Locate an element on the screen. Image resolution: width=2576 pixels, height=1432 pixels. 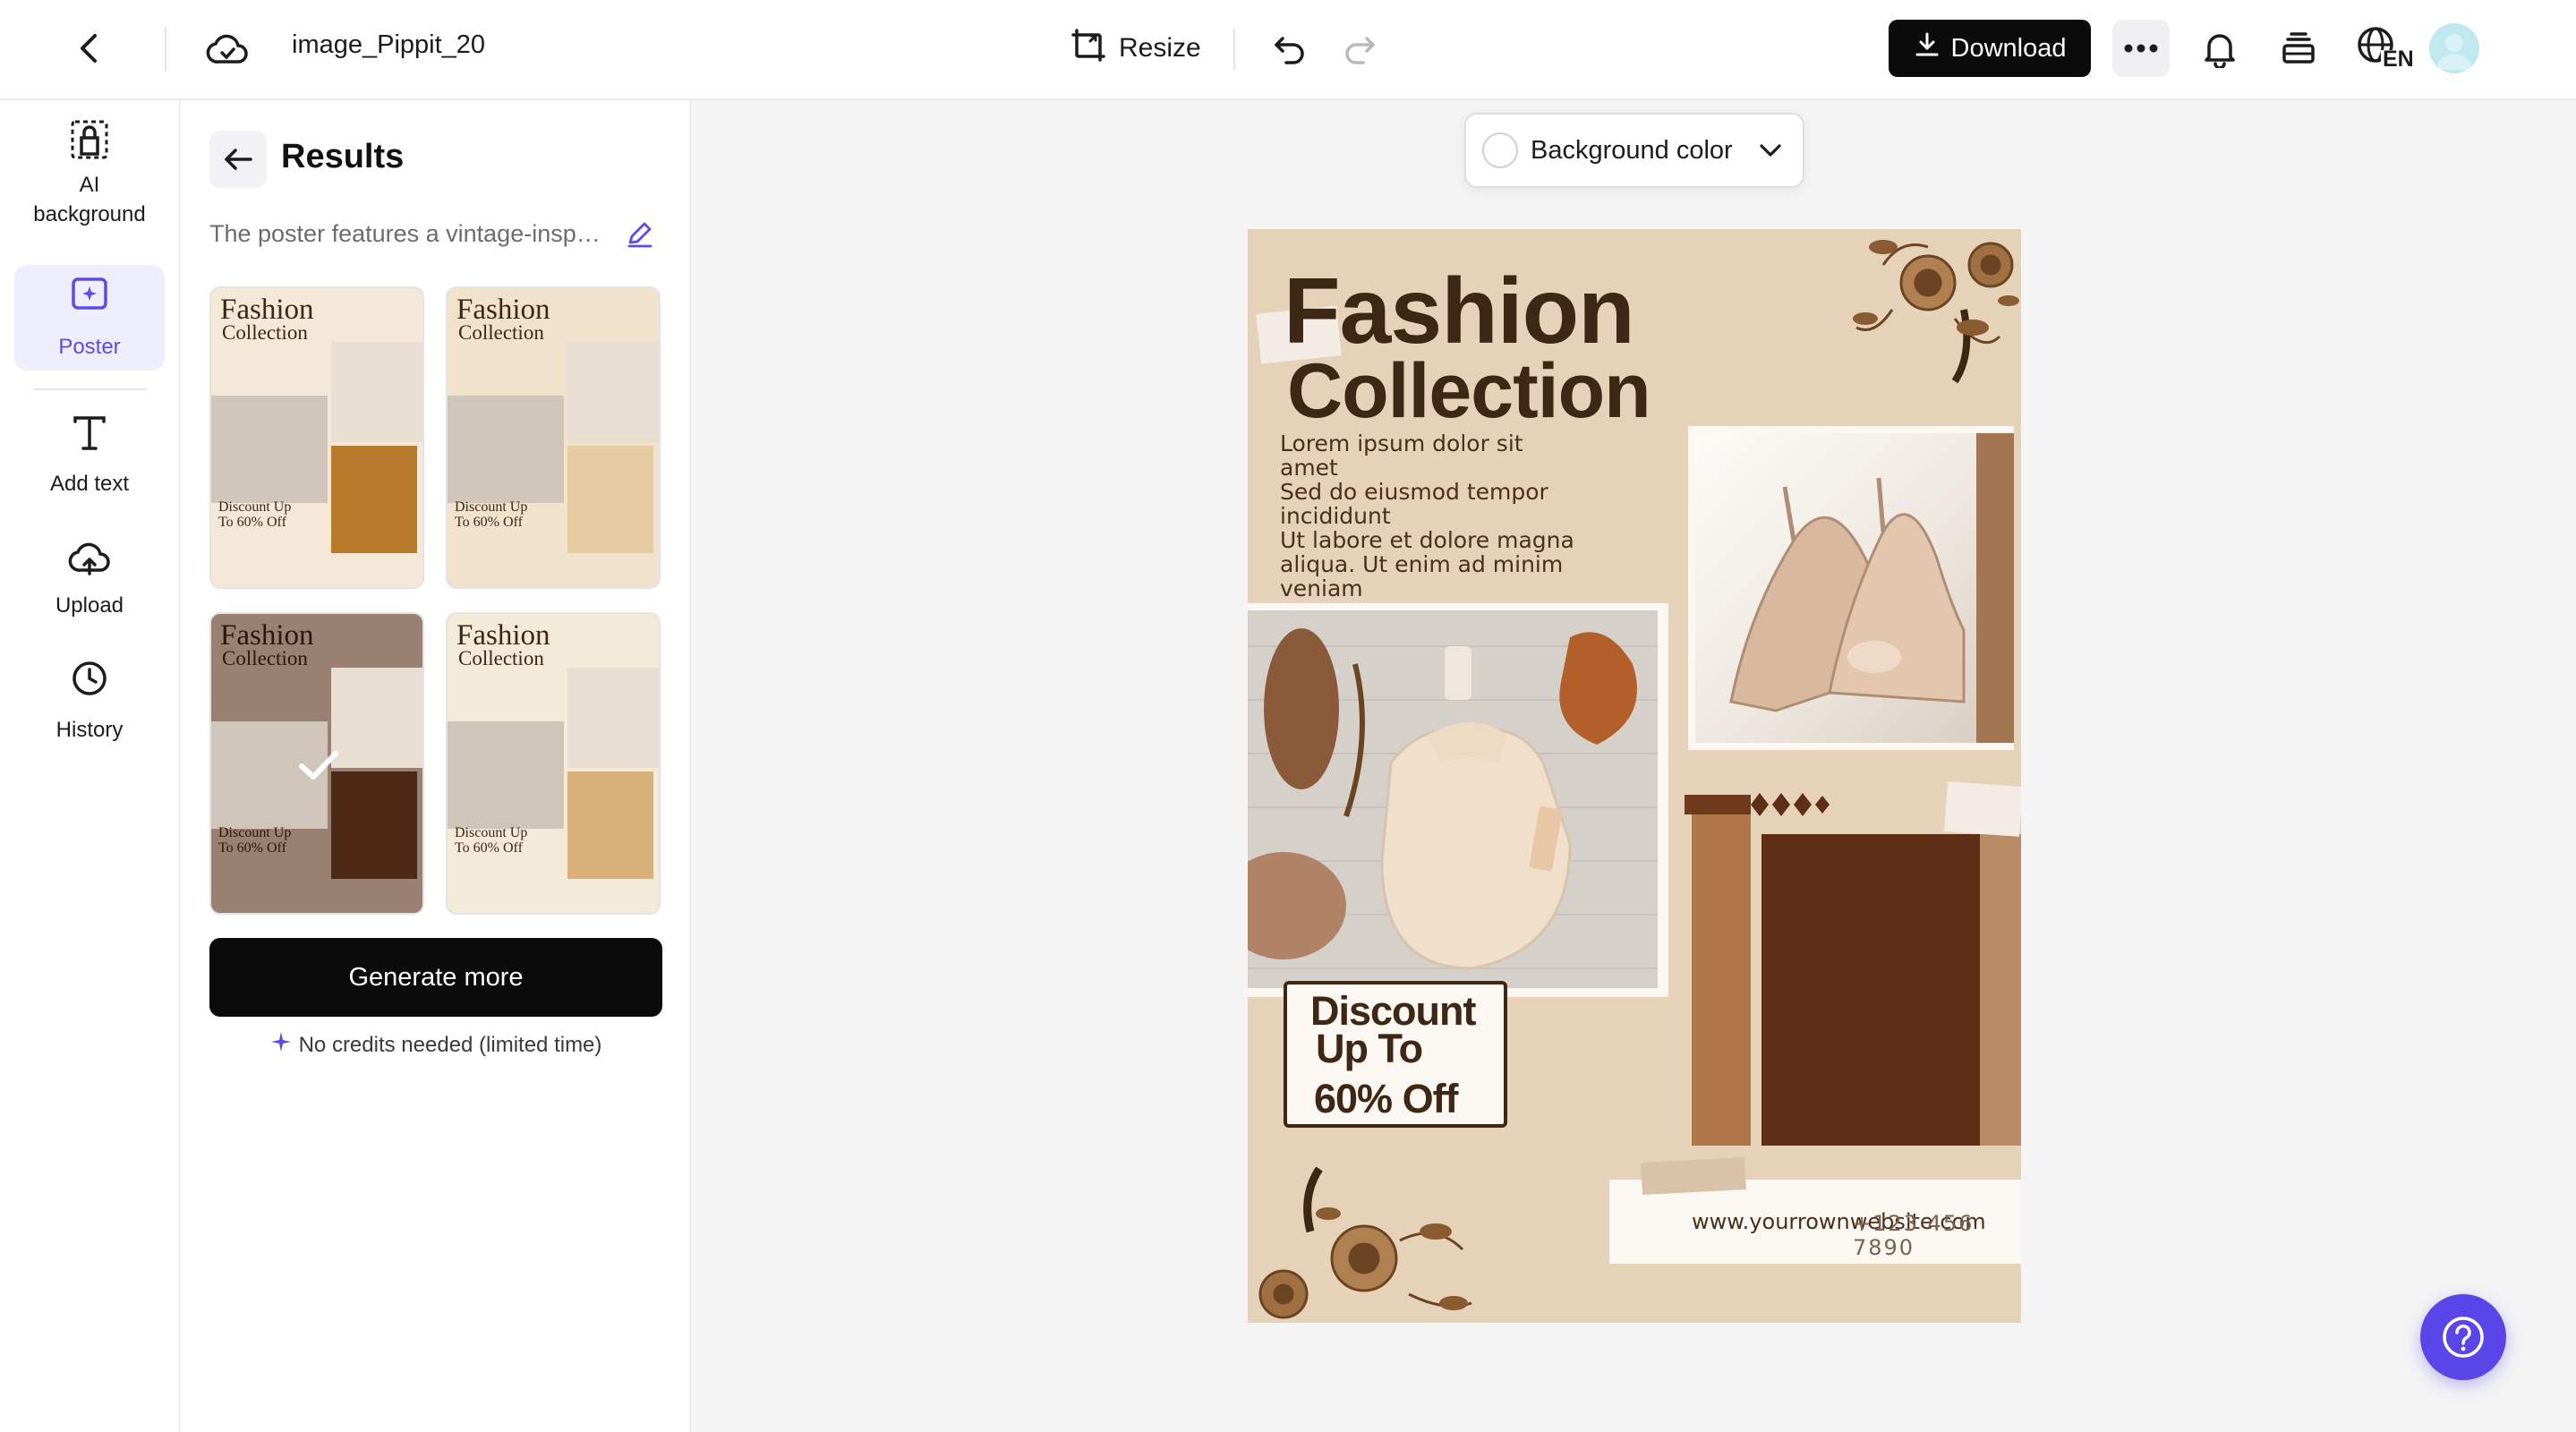
undo-icon is located at coordinates (1289, 49).